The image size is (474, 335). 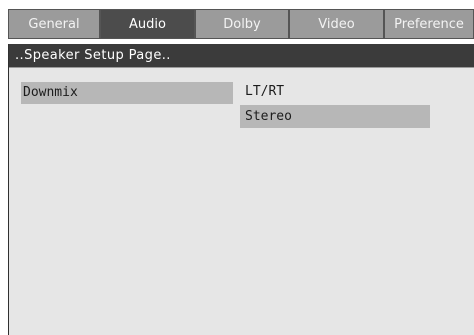 I want to click on option-stereo: Stereo, so click(x=335, y=116).